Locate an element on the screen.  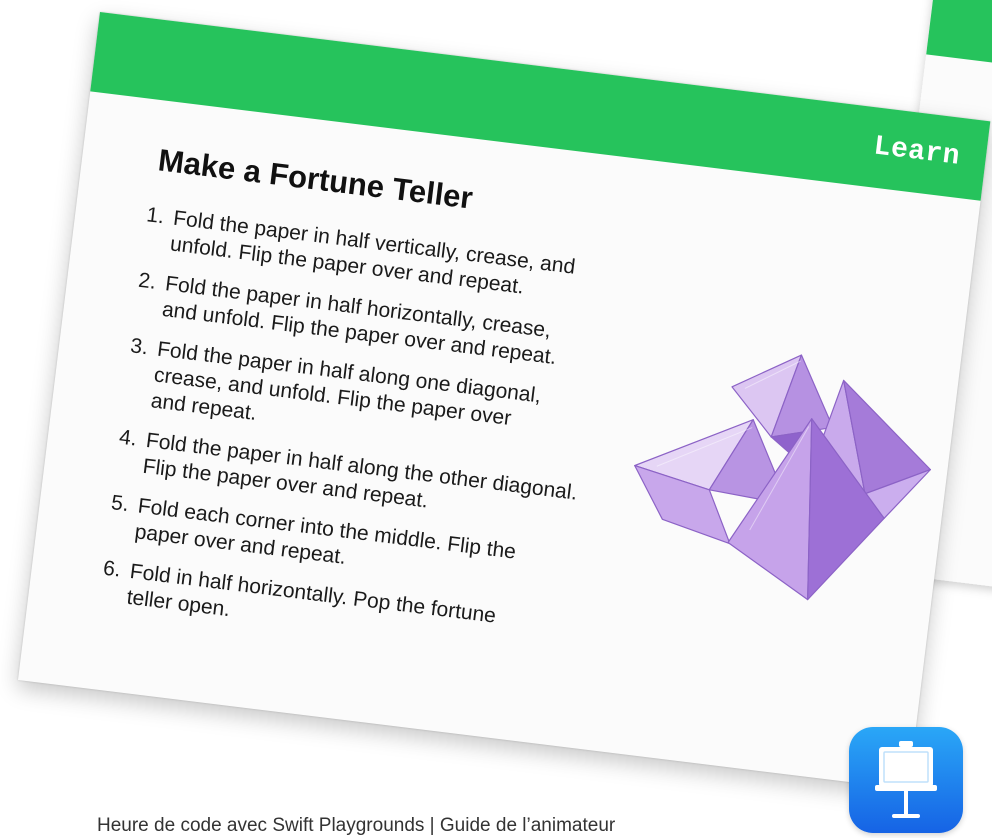
step-number: 1. is located at coordinates (155, 216).